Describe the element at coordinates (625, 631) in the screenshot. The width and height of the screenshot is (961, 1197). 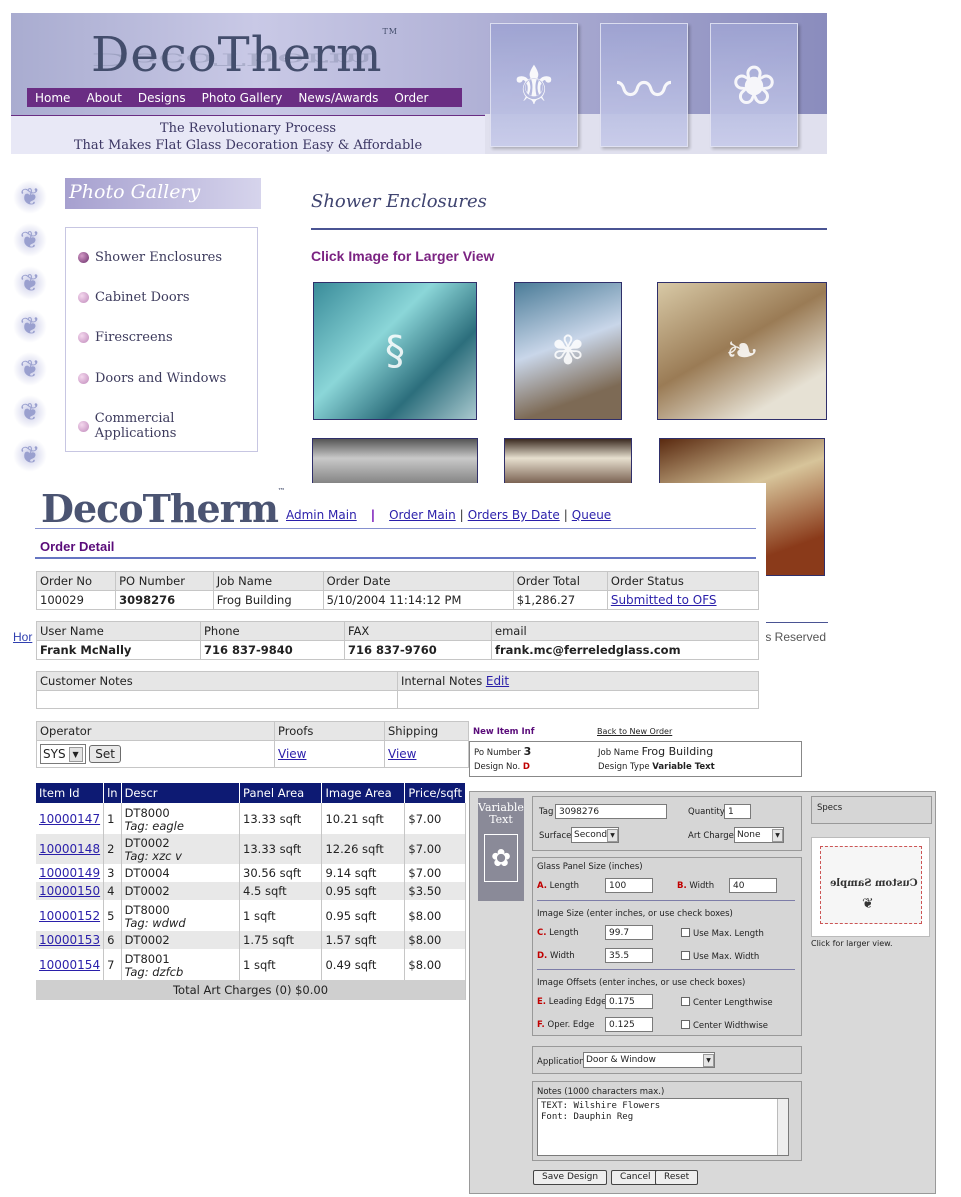
I see `col-email: email` at that location.